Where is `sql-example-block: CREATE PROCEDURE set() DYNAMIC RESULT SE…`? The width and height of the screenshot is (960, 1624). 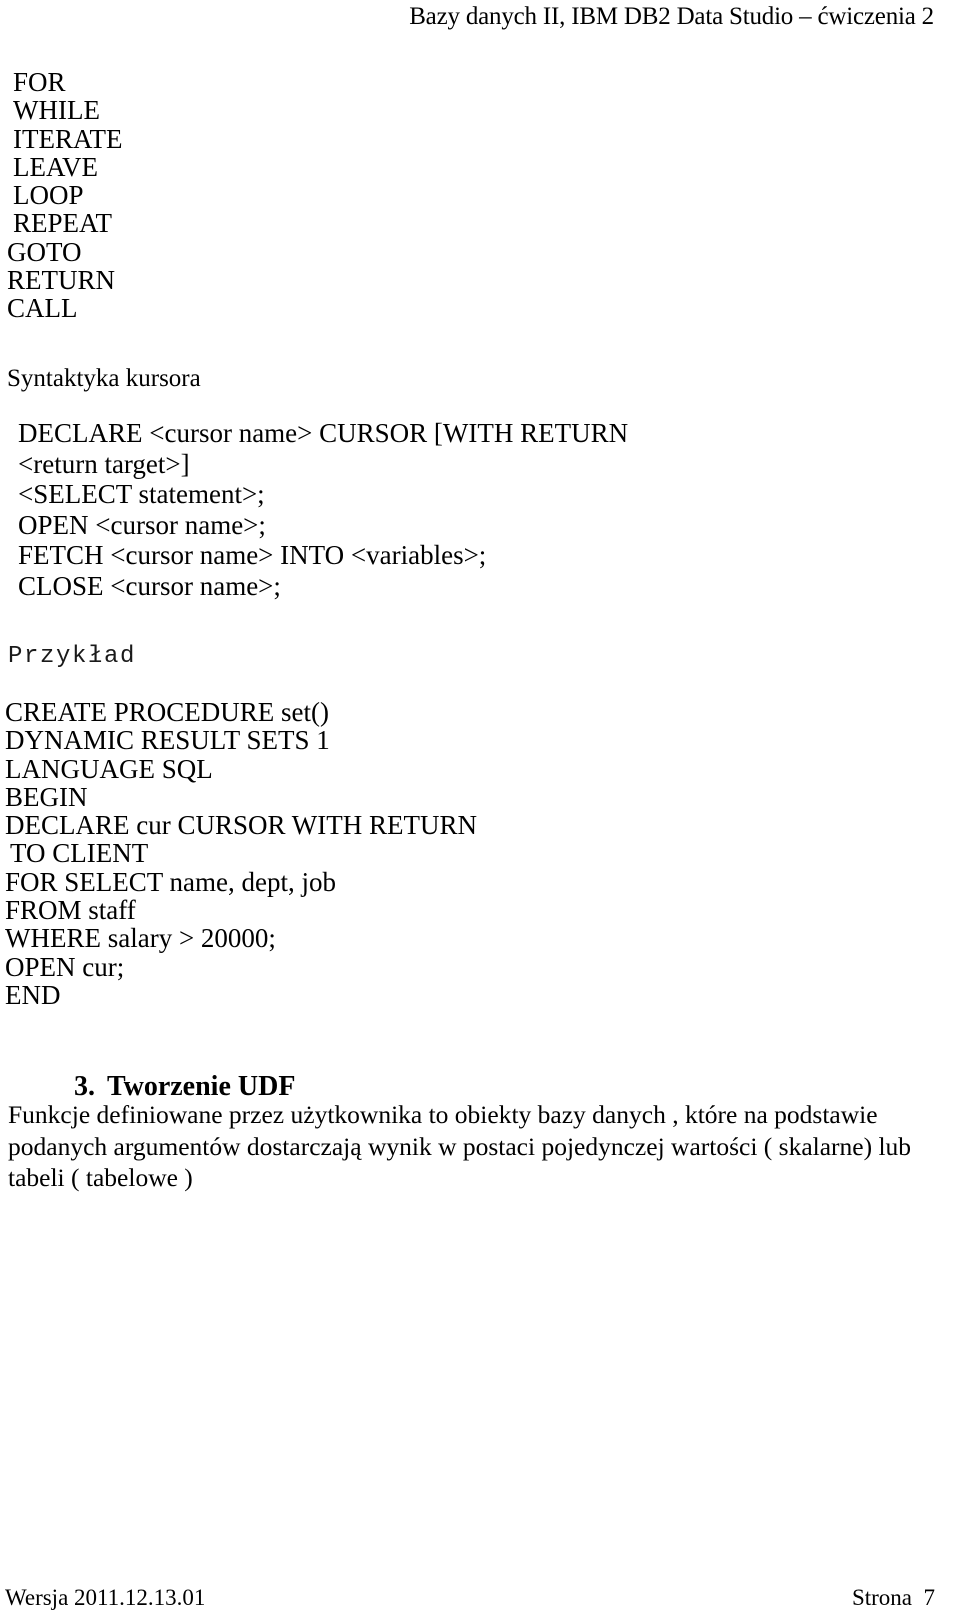 sql-example-block: CREATE PROCEDURE set() DYNAMIC RESULT SE… is located at coordinates (241, 853).